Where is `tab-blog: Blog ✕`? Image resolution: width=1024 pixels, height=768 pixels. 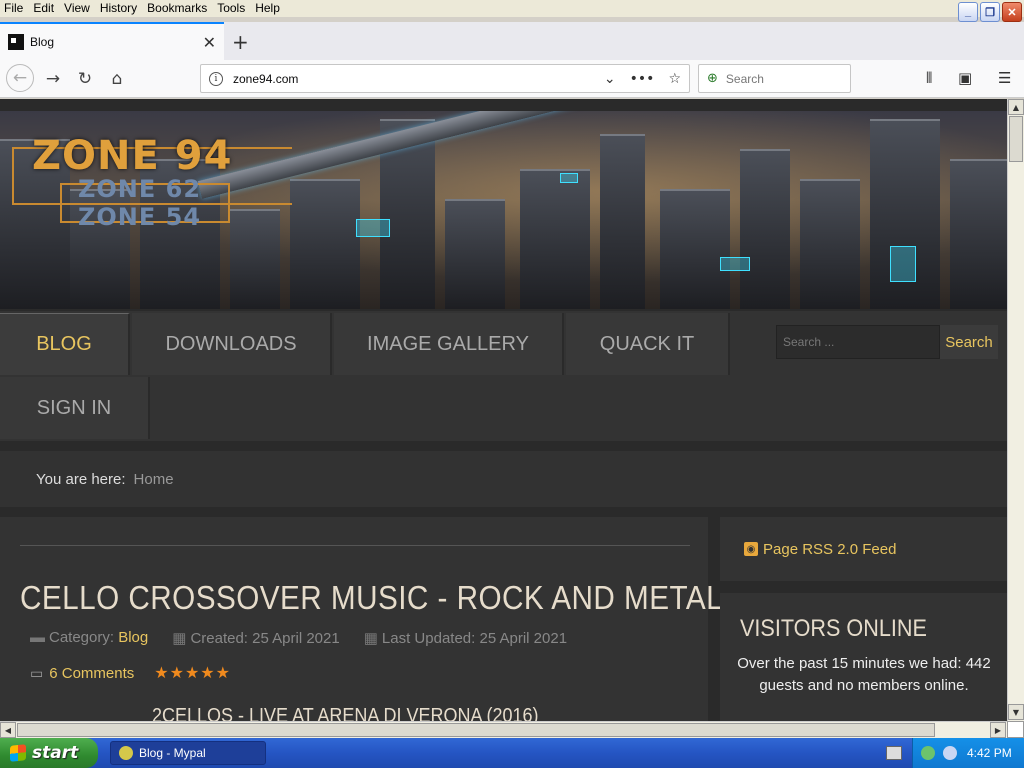
tab-blog: Blog ✕ is located at coordinates (112, 41).